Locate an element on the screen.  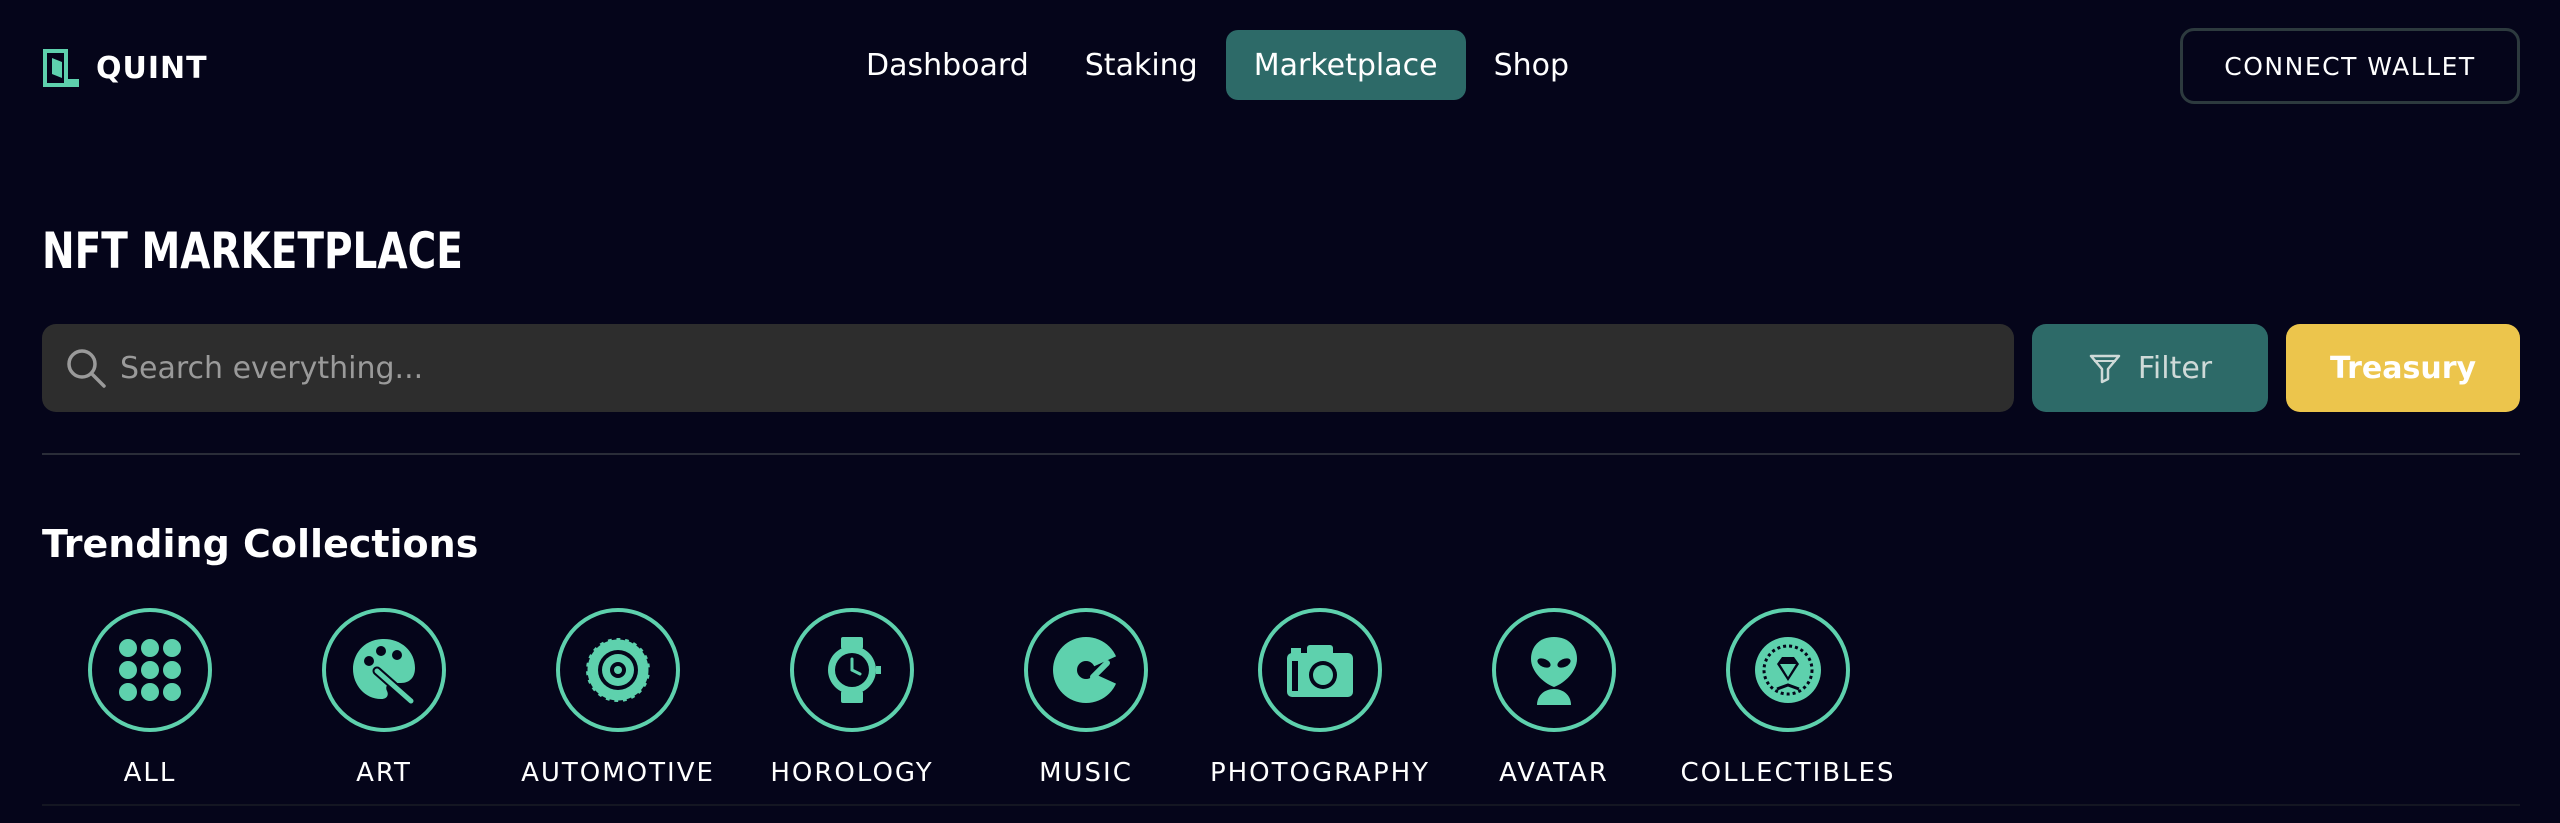
category-avatar: AVATAR is located at coordinates (1554, 698).